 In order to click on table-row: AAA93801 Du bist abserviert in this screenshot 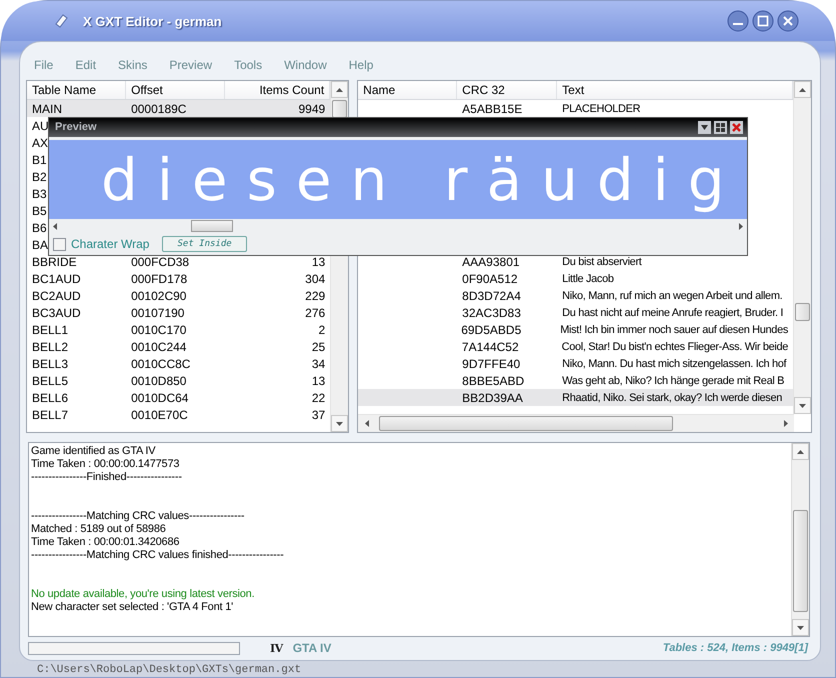, I will do `click(575, 261)`.